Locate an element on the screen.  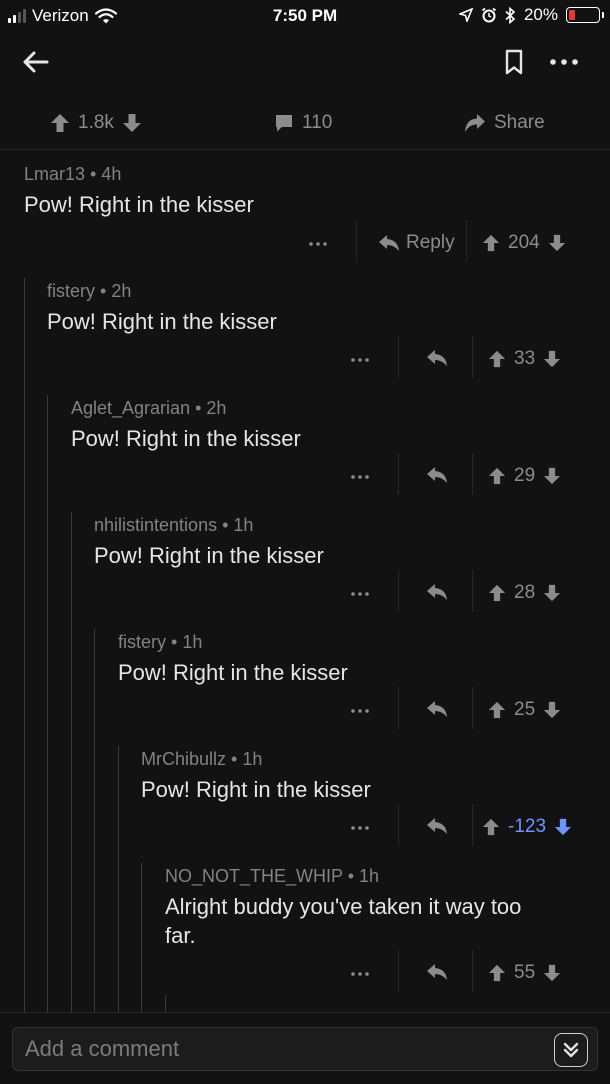
post-vote-group: 1.8k is located at coordinates (96, 123).